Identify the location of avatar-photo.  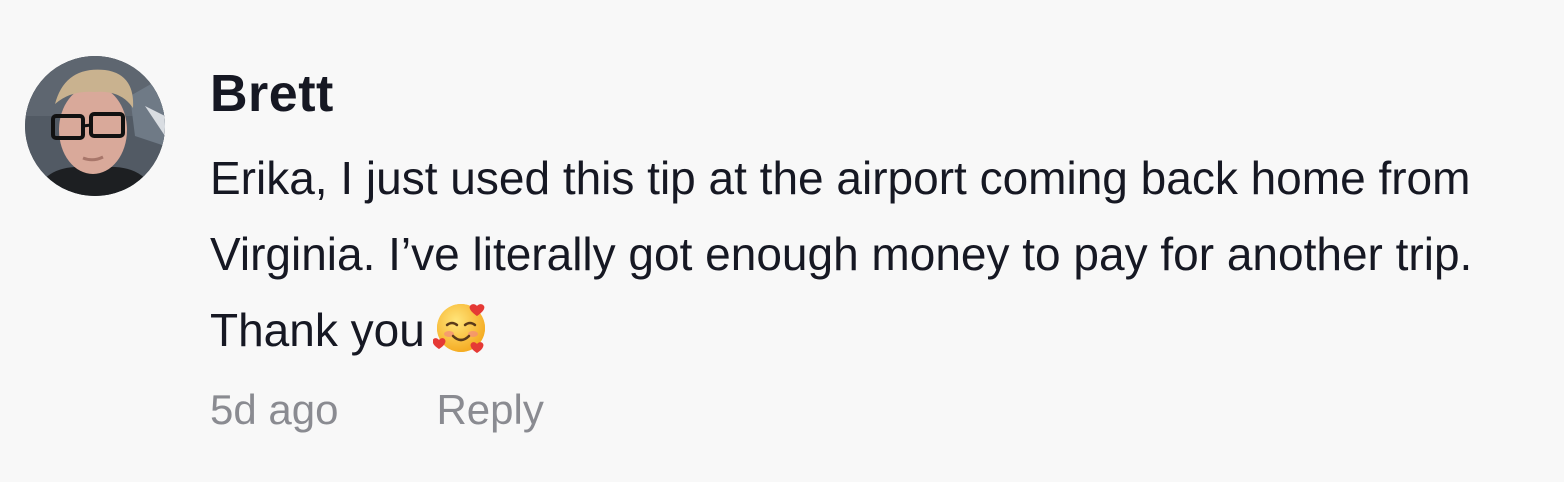
(95, 126).